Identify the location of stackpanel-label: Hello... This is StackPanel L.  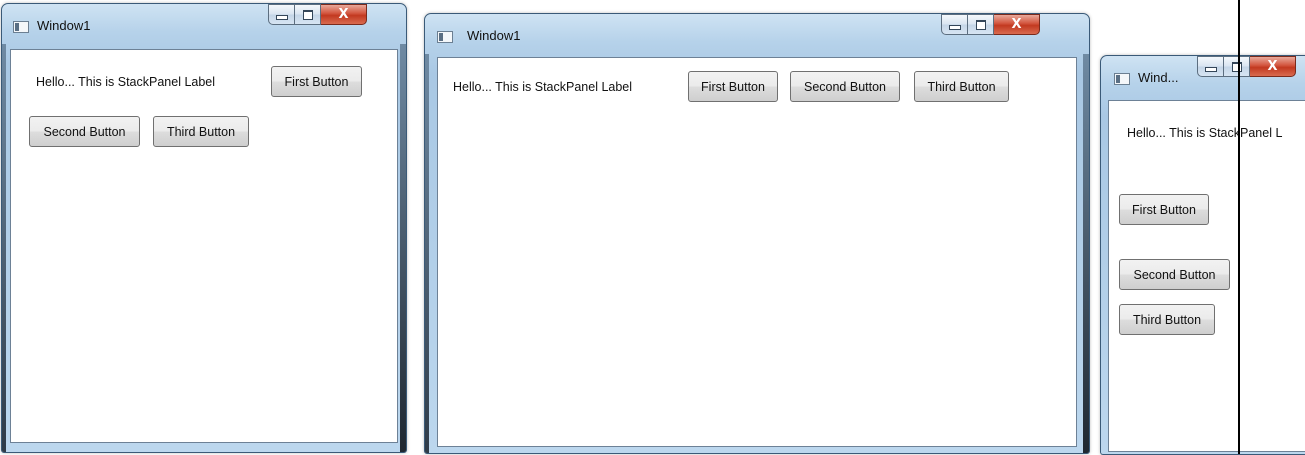
(1205, 133).